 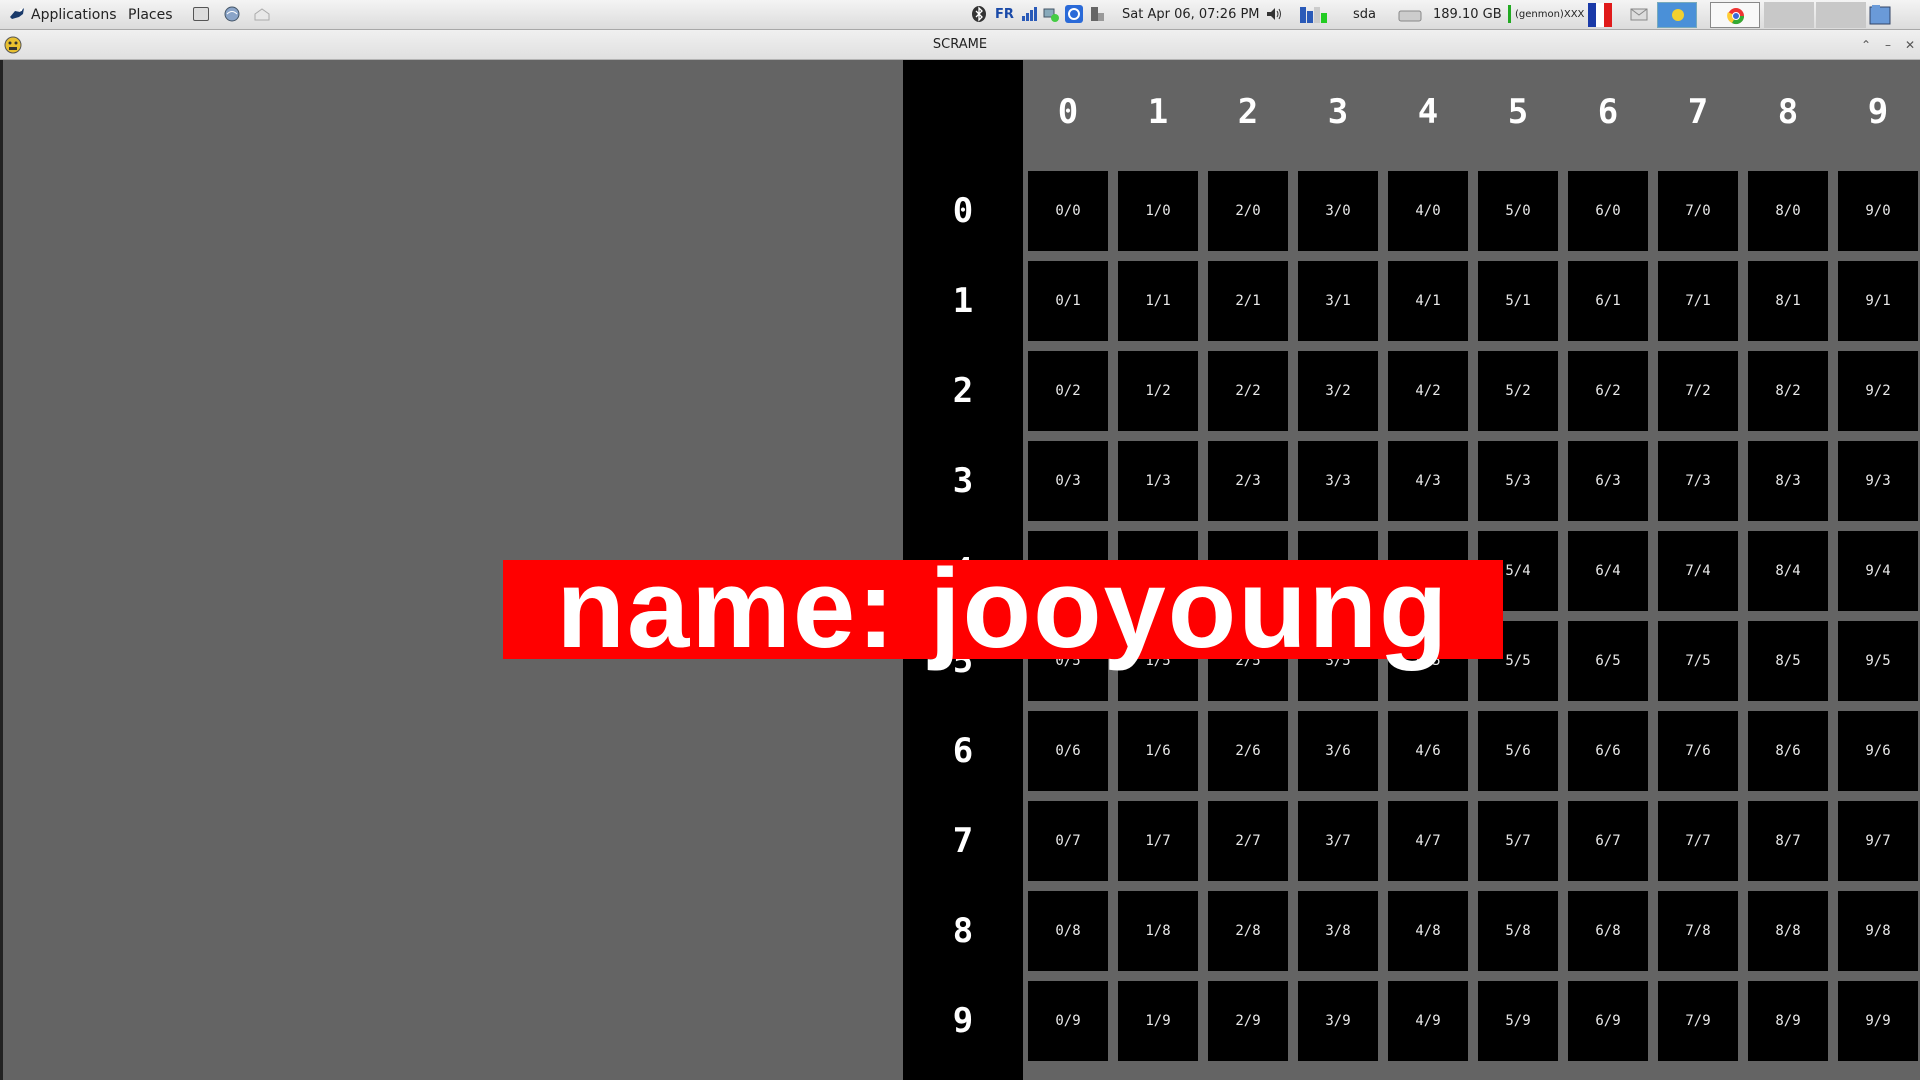 I want to click on grid-cell: 9/4, so click(x=1878, y=571).